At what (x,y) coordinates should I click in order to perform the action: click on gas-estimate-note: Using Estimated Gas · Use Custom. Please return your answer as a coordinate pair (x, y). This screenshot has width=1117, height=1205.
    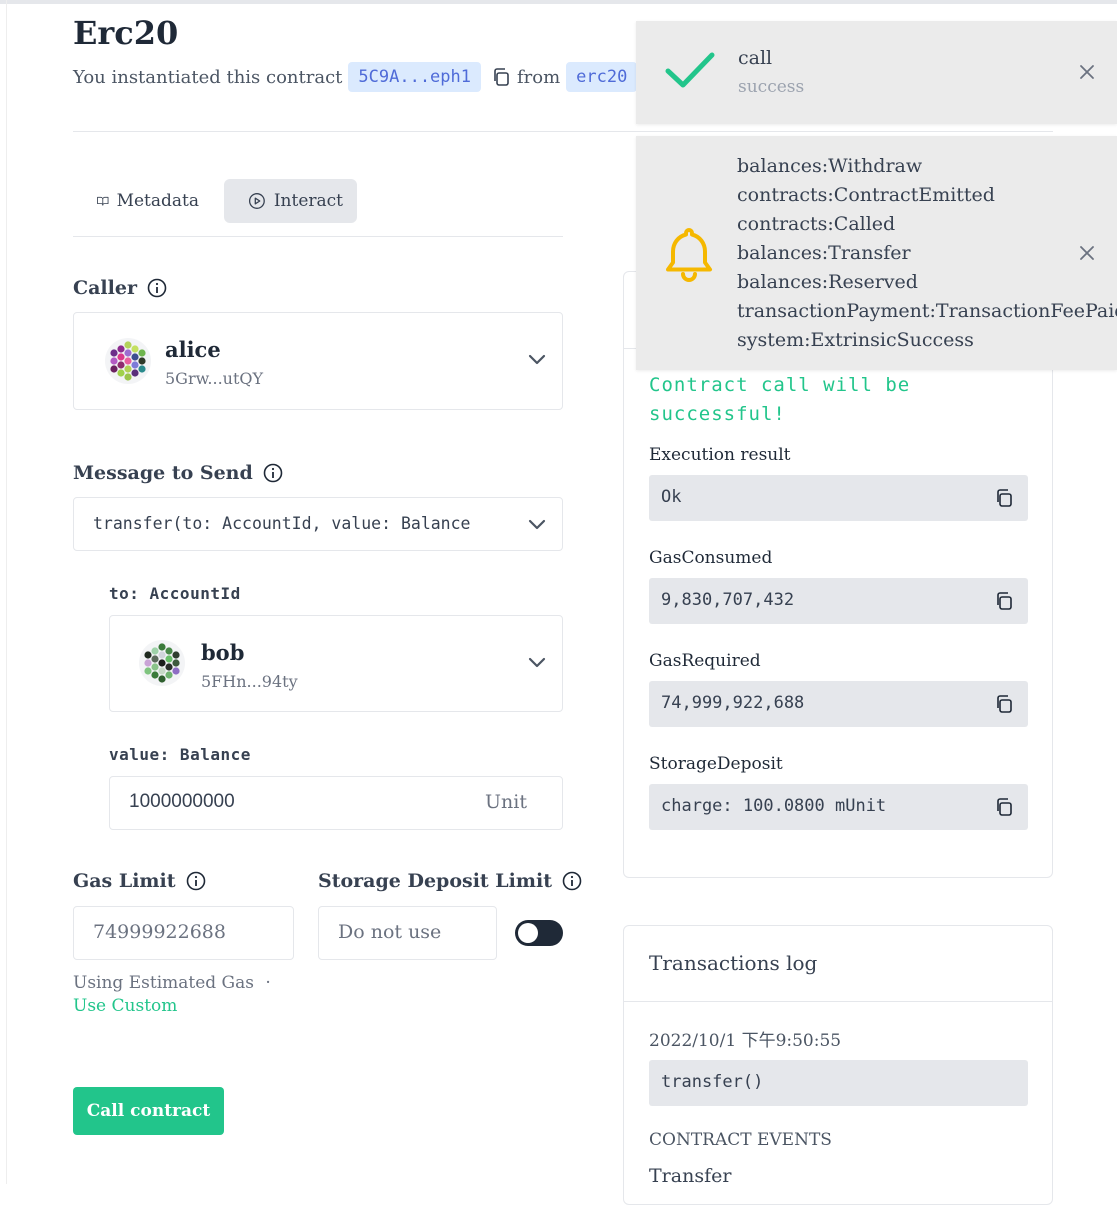
    Looking at the image, I should click on (188, 995).